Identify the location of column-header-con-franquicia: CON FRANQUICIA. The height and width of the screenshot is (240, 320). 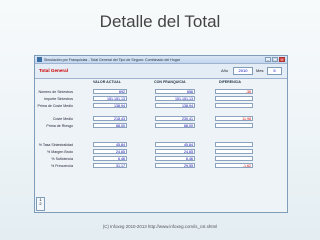
(170, 82).